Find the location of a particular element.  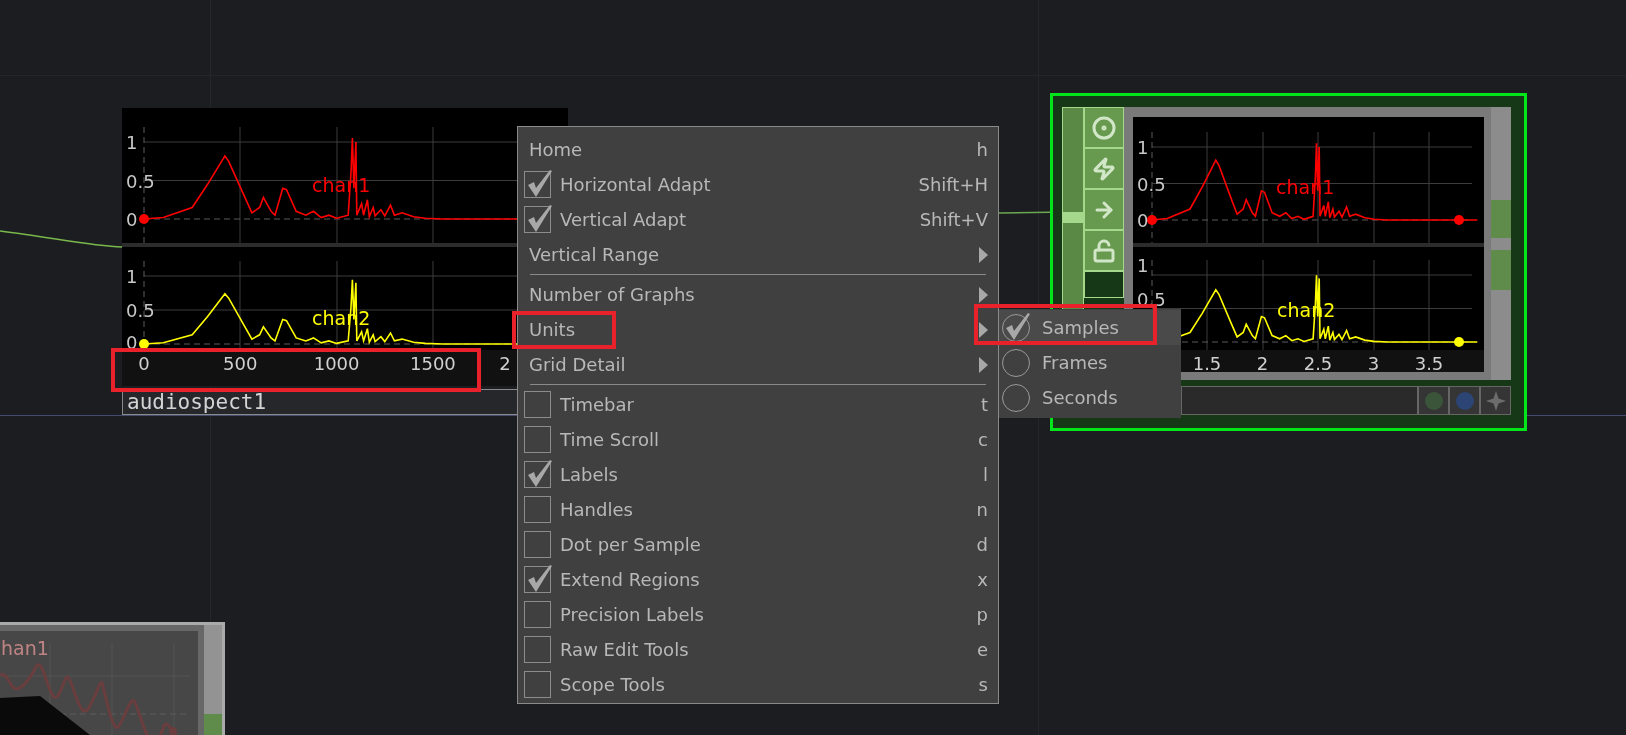

shortcut-text: s is located at coordinates (983, 685).